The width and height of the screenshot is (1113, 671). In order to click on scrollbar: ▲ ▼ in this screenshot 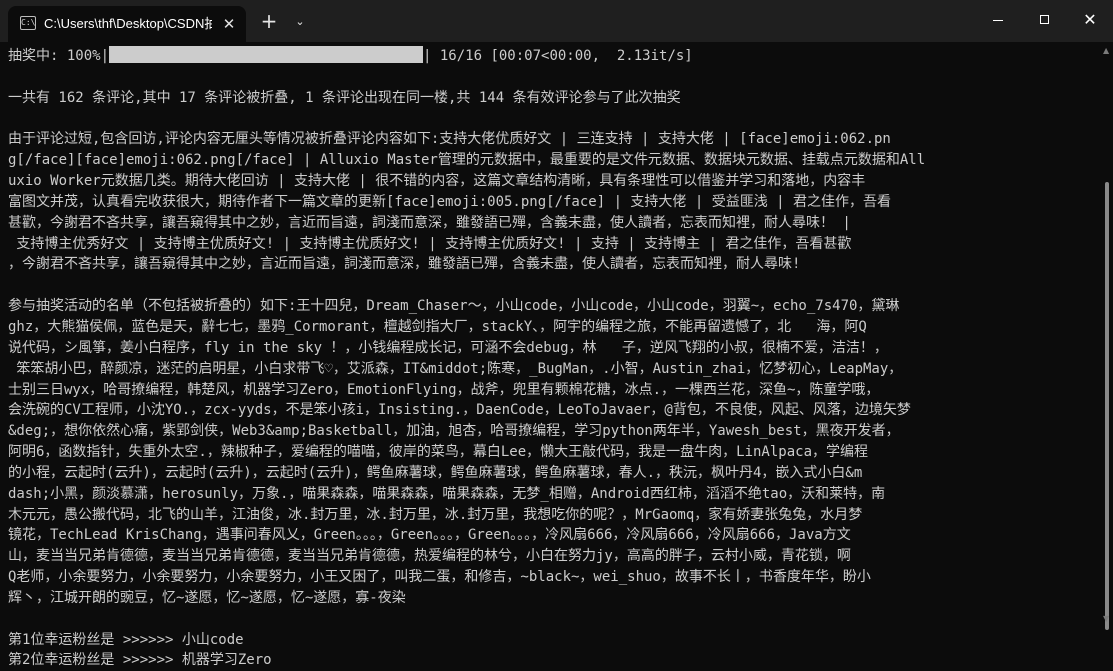, I will do `click(1107, 336)`.